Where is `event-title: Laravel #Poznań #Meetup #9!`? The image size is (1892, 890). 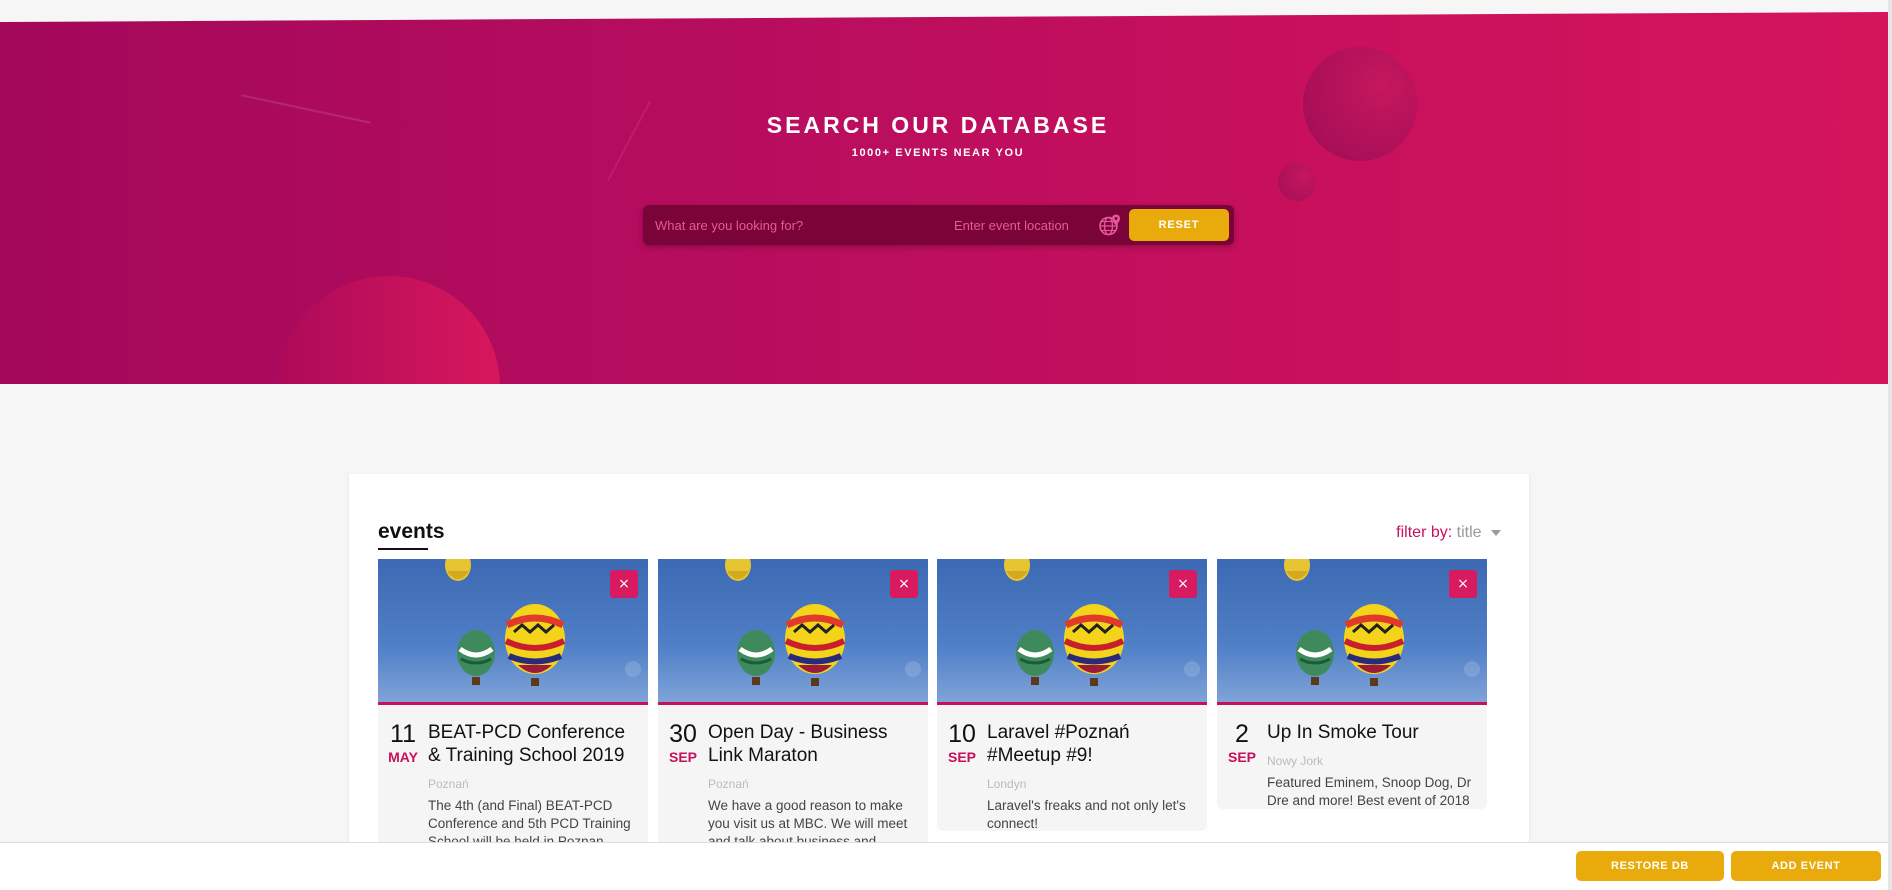 event-title: Laravel #Poznań #Meetup #9! is located at coordinates (1094, 744).